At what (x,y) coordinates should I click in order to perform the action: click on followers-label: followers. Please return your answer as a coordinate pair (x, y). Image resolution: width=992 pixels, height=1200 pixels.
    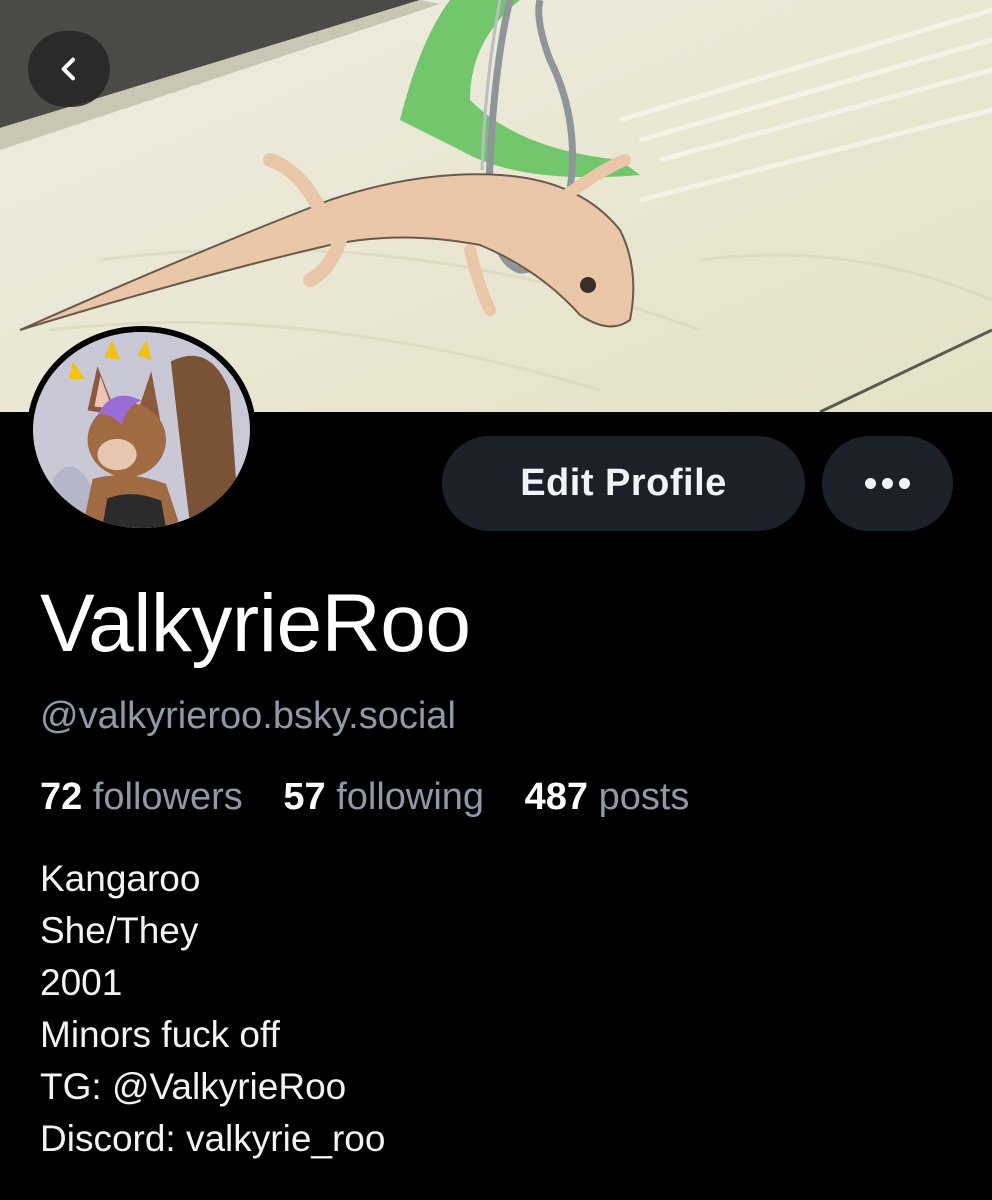
    Looking at the image, I should click on (167, 797).